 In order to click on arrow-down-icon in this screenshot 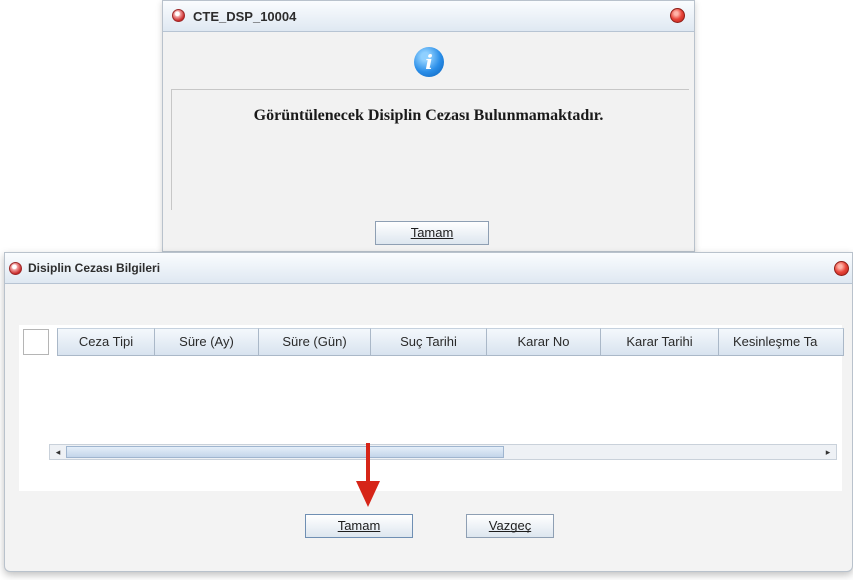, I will do `click(368, 475)`.